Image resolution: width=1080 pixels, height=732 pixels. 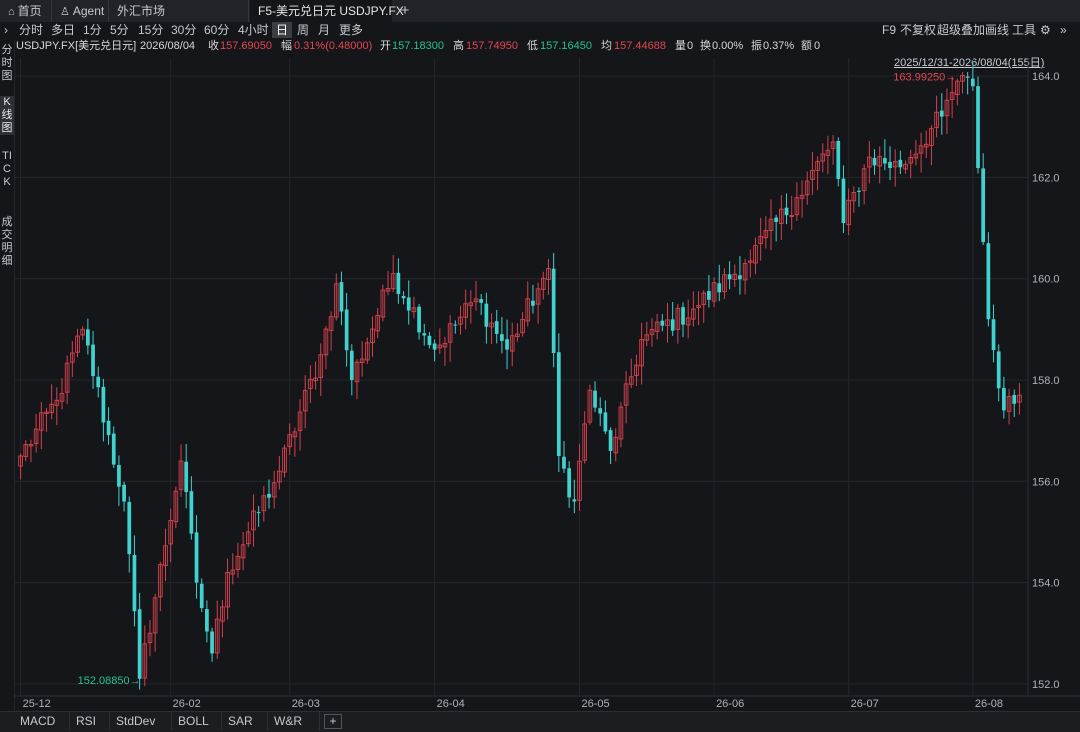 What do you see at coordinates (245, 721) in the screenshot?
I see `indicator-sar: SAR` at bounding box center [245, 721].